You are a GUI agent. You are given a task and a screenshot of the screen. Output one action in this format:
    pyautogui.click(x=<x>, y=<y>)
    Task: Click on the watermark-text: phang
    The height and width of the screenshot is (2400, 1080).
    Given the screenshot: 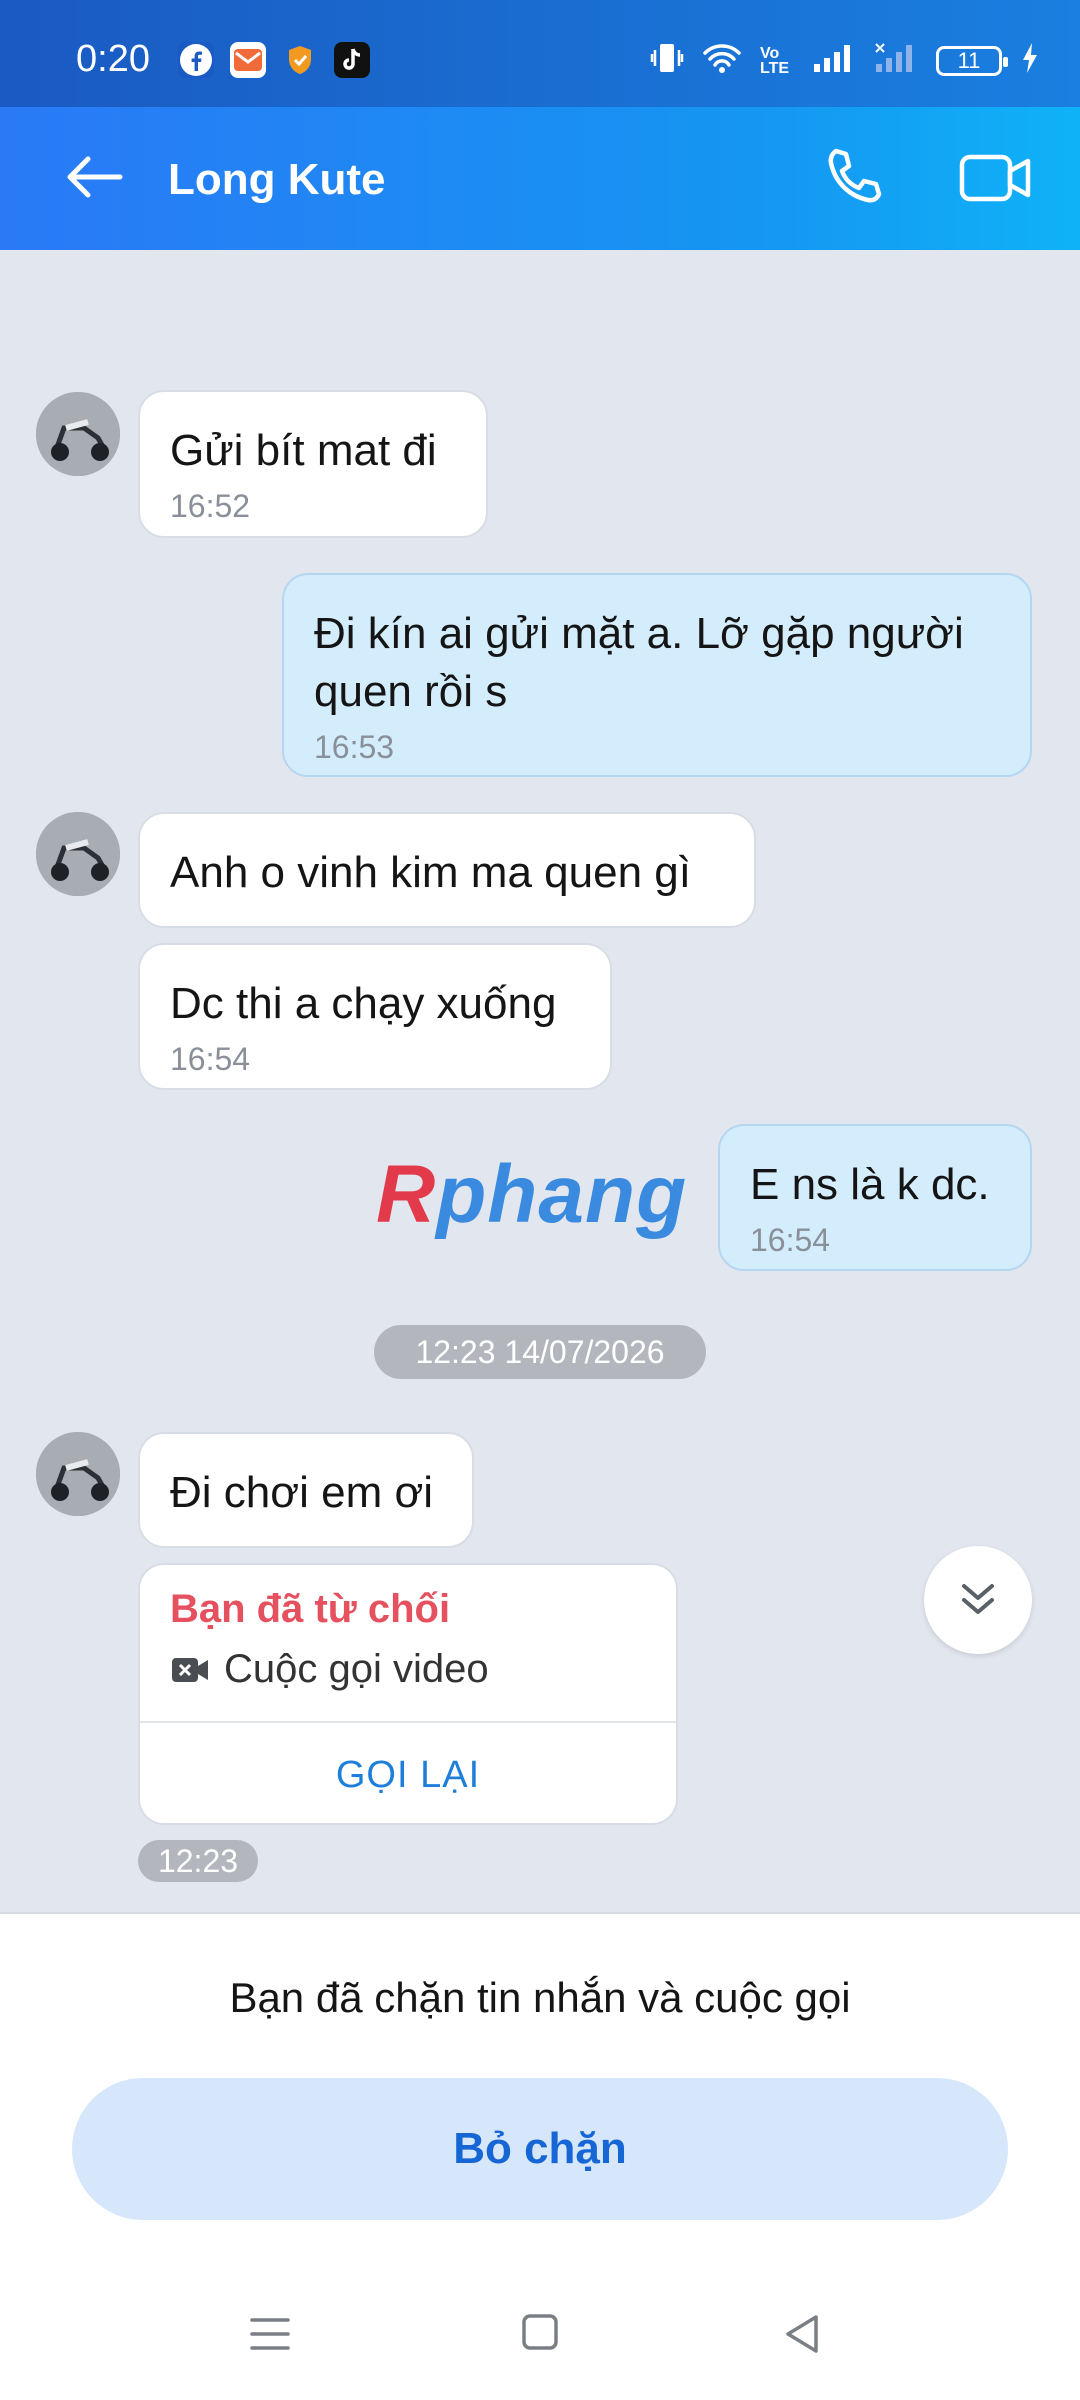 What is the action you would take?
    pyautogui.click(x=562, y=1194)
    